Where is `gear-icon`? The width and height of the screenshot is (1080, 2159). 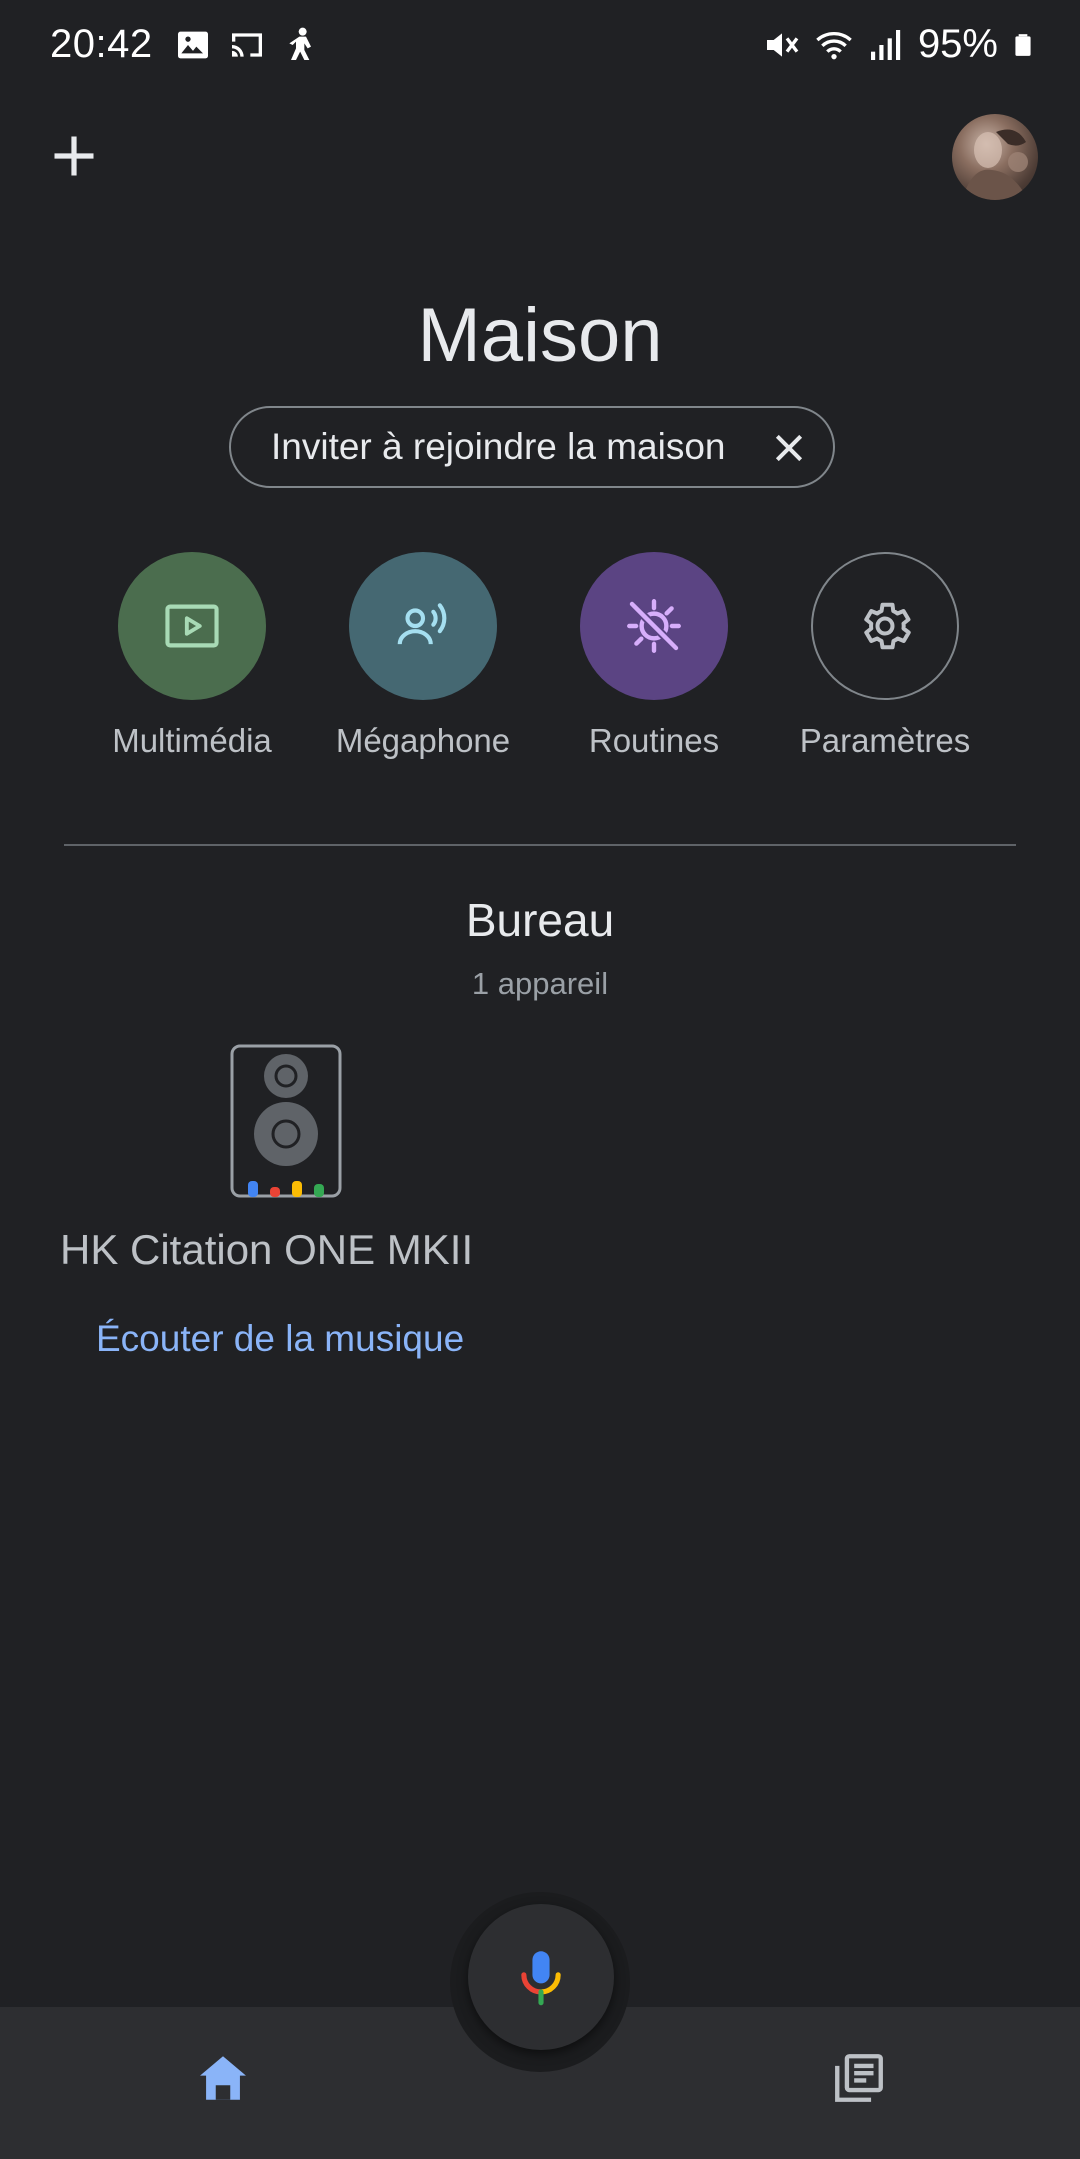
gear-icon is located at coordinates (887, 626).